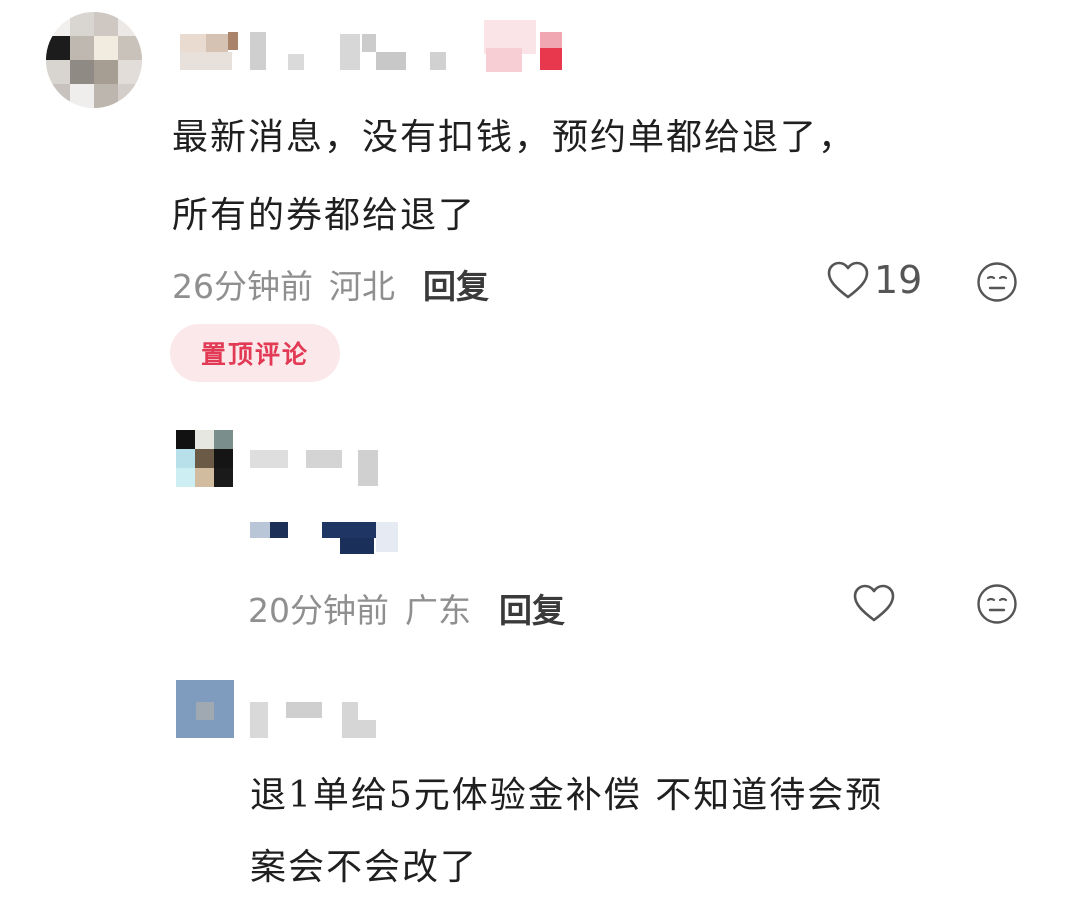 This screenshot has height=906, width=1080. Describe the element at coordinates (514, 137) in the screenshot. I see `comment-text: 最新消息，没有扣钱，预约单都给退了，` at that location.